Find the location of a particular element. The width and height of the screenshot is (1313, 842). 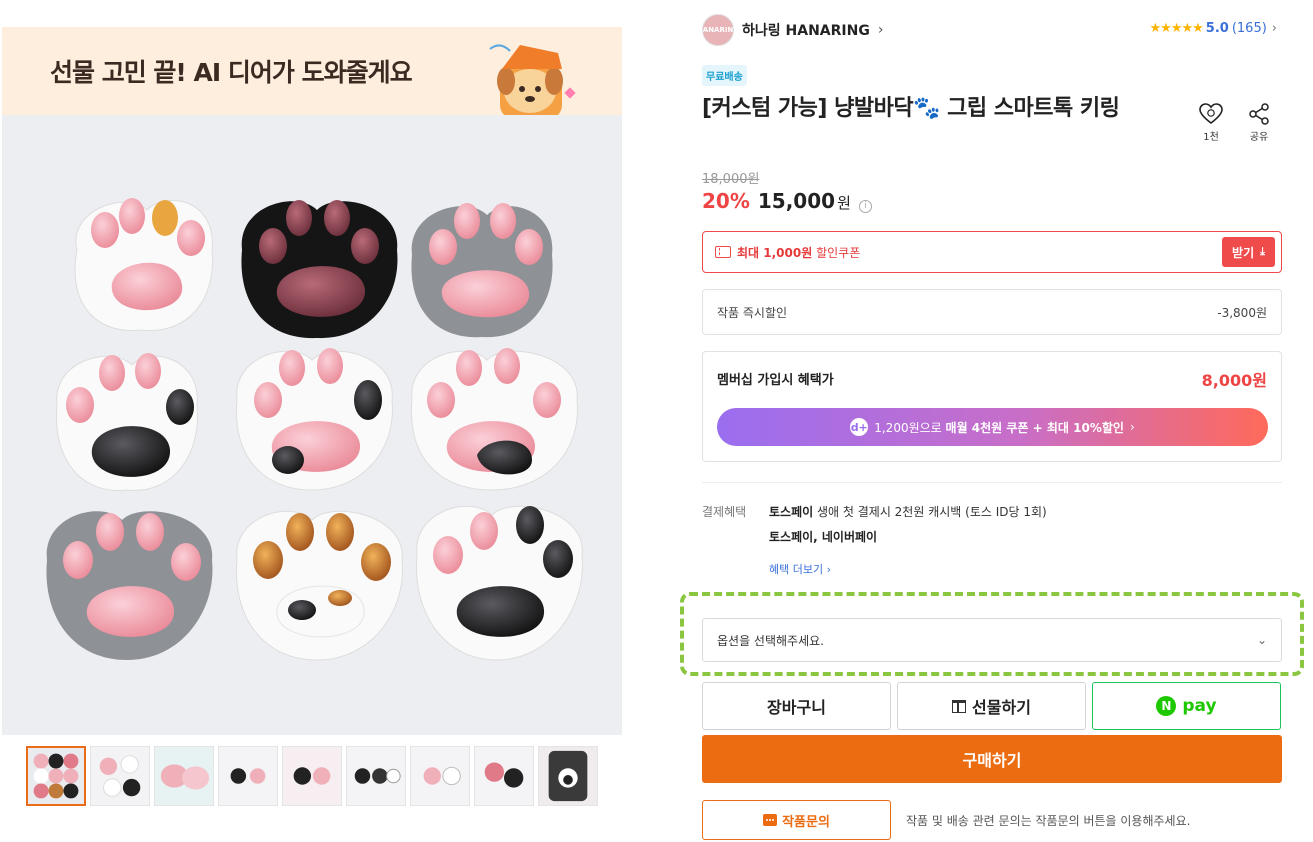

inquiry-button: 작품문의 is located at coordinates (796, 820).